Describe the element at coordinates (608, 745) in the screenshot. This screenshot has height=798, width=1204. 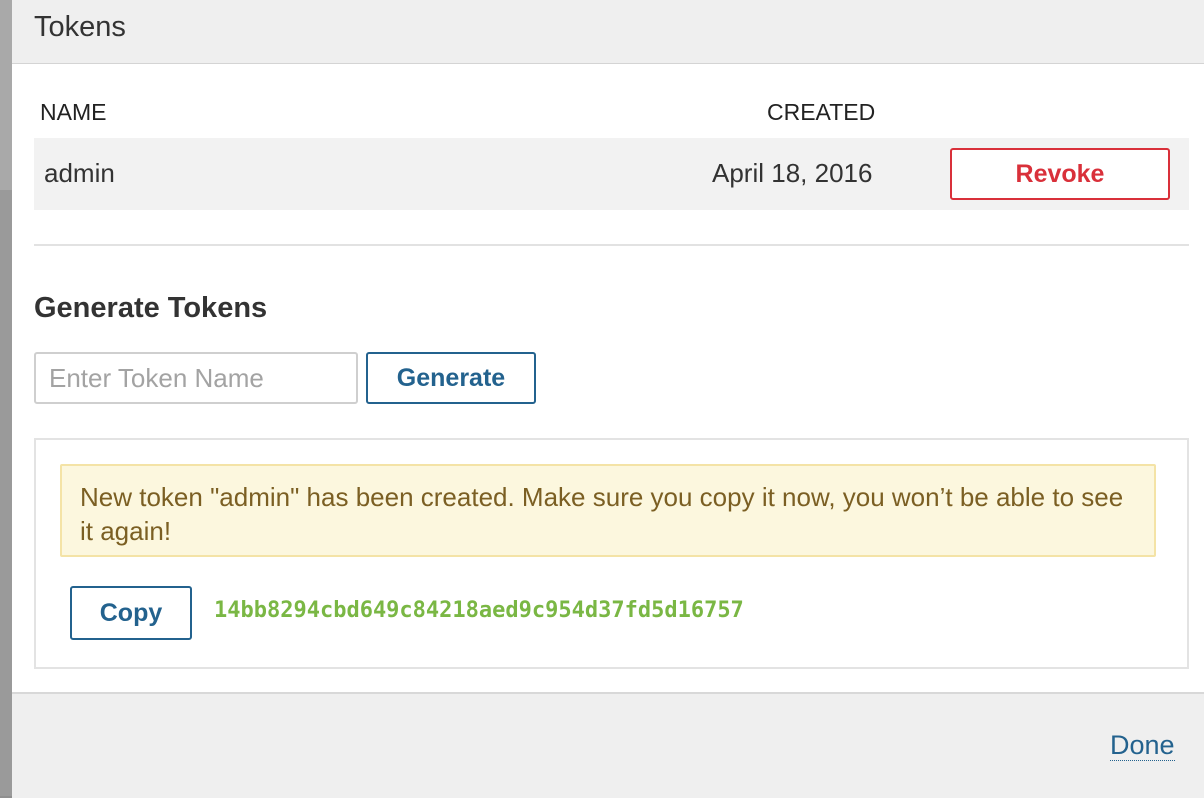
I see `modal-footer: Done` at that location.